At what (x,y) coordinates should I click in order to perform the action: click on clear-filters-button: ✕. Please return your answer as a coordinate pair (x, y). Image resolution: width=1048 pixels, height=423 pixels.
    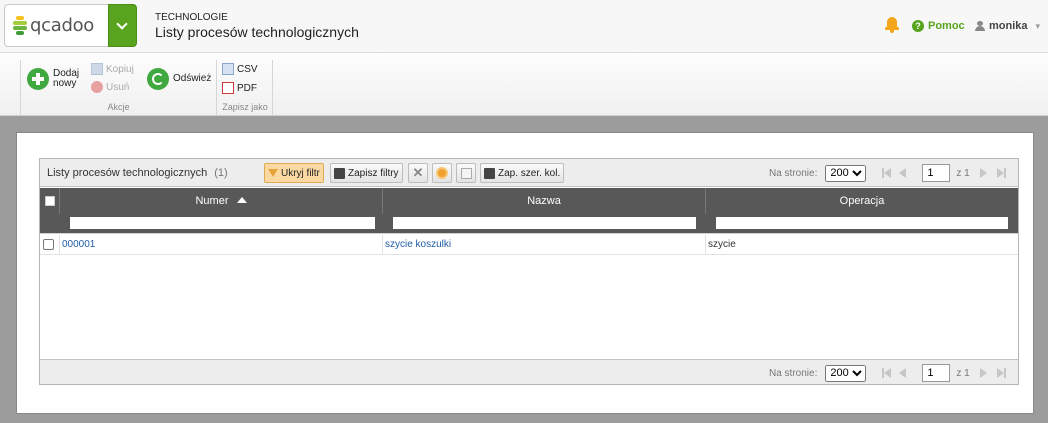
    Looking at the image, I should click on (418, 173).